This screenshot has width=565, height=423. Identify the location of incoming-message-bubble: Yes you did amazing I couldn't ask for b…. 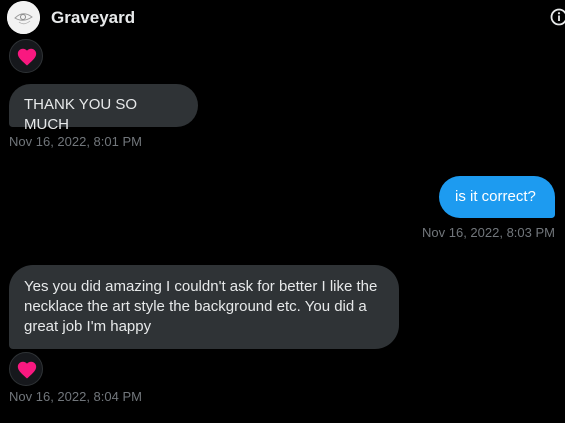
(204, 307).